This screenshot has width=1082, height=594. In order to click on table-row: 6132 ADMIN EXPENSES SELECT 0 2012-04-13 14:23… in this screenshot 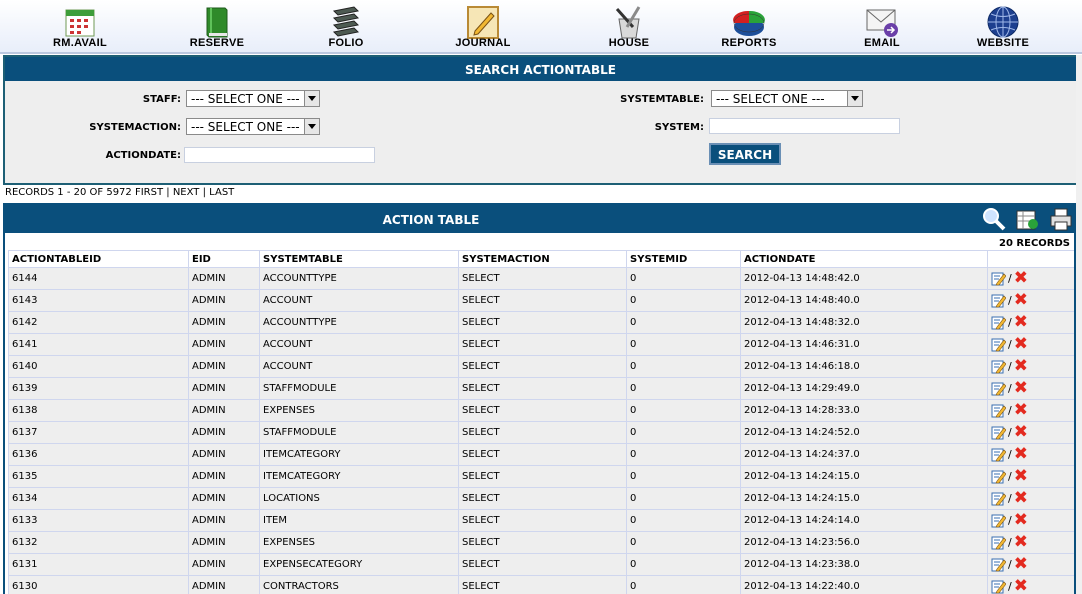, I will do `click(541, 542)`.